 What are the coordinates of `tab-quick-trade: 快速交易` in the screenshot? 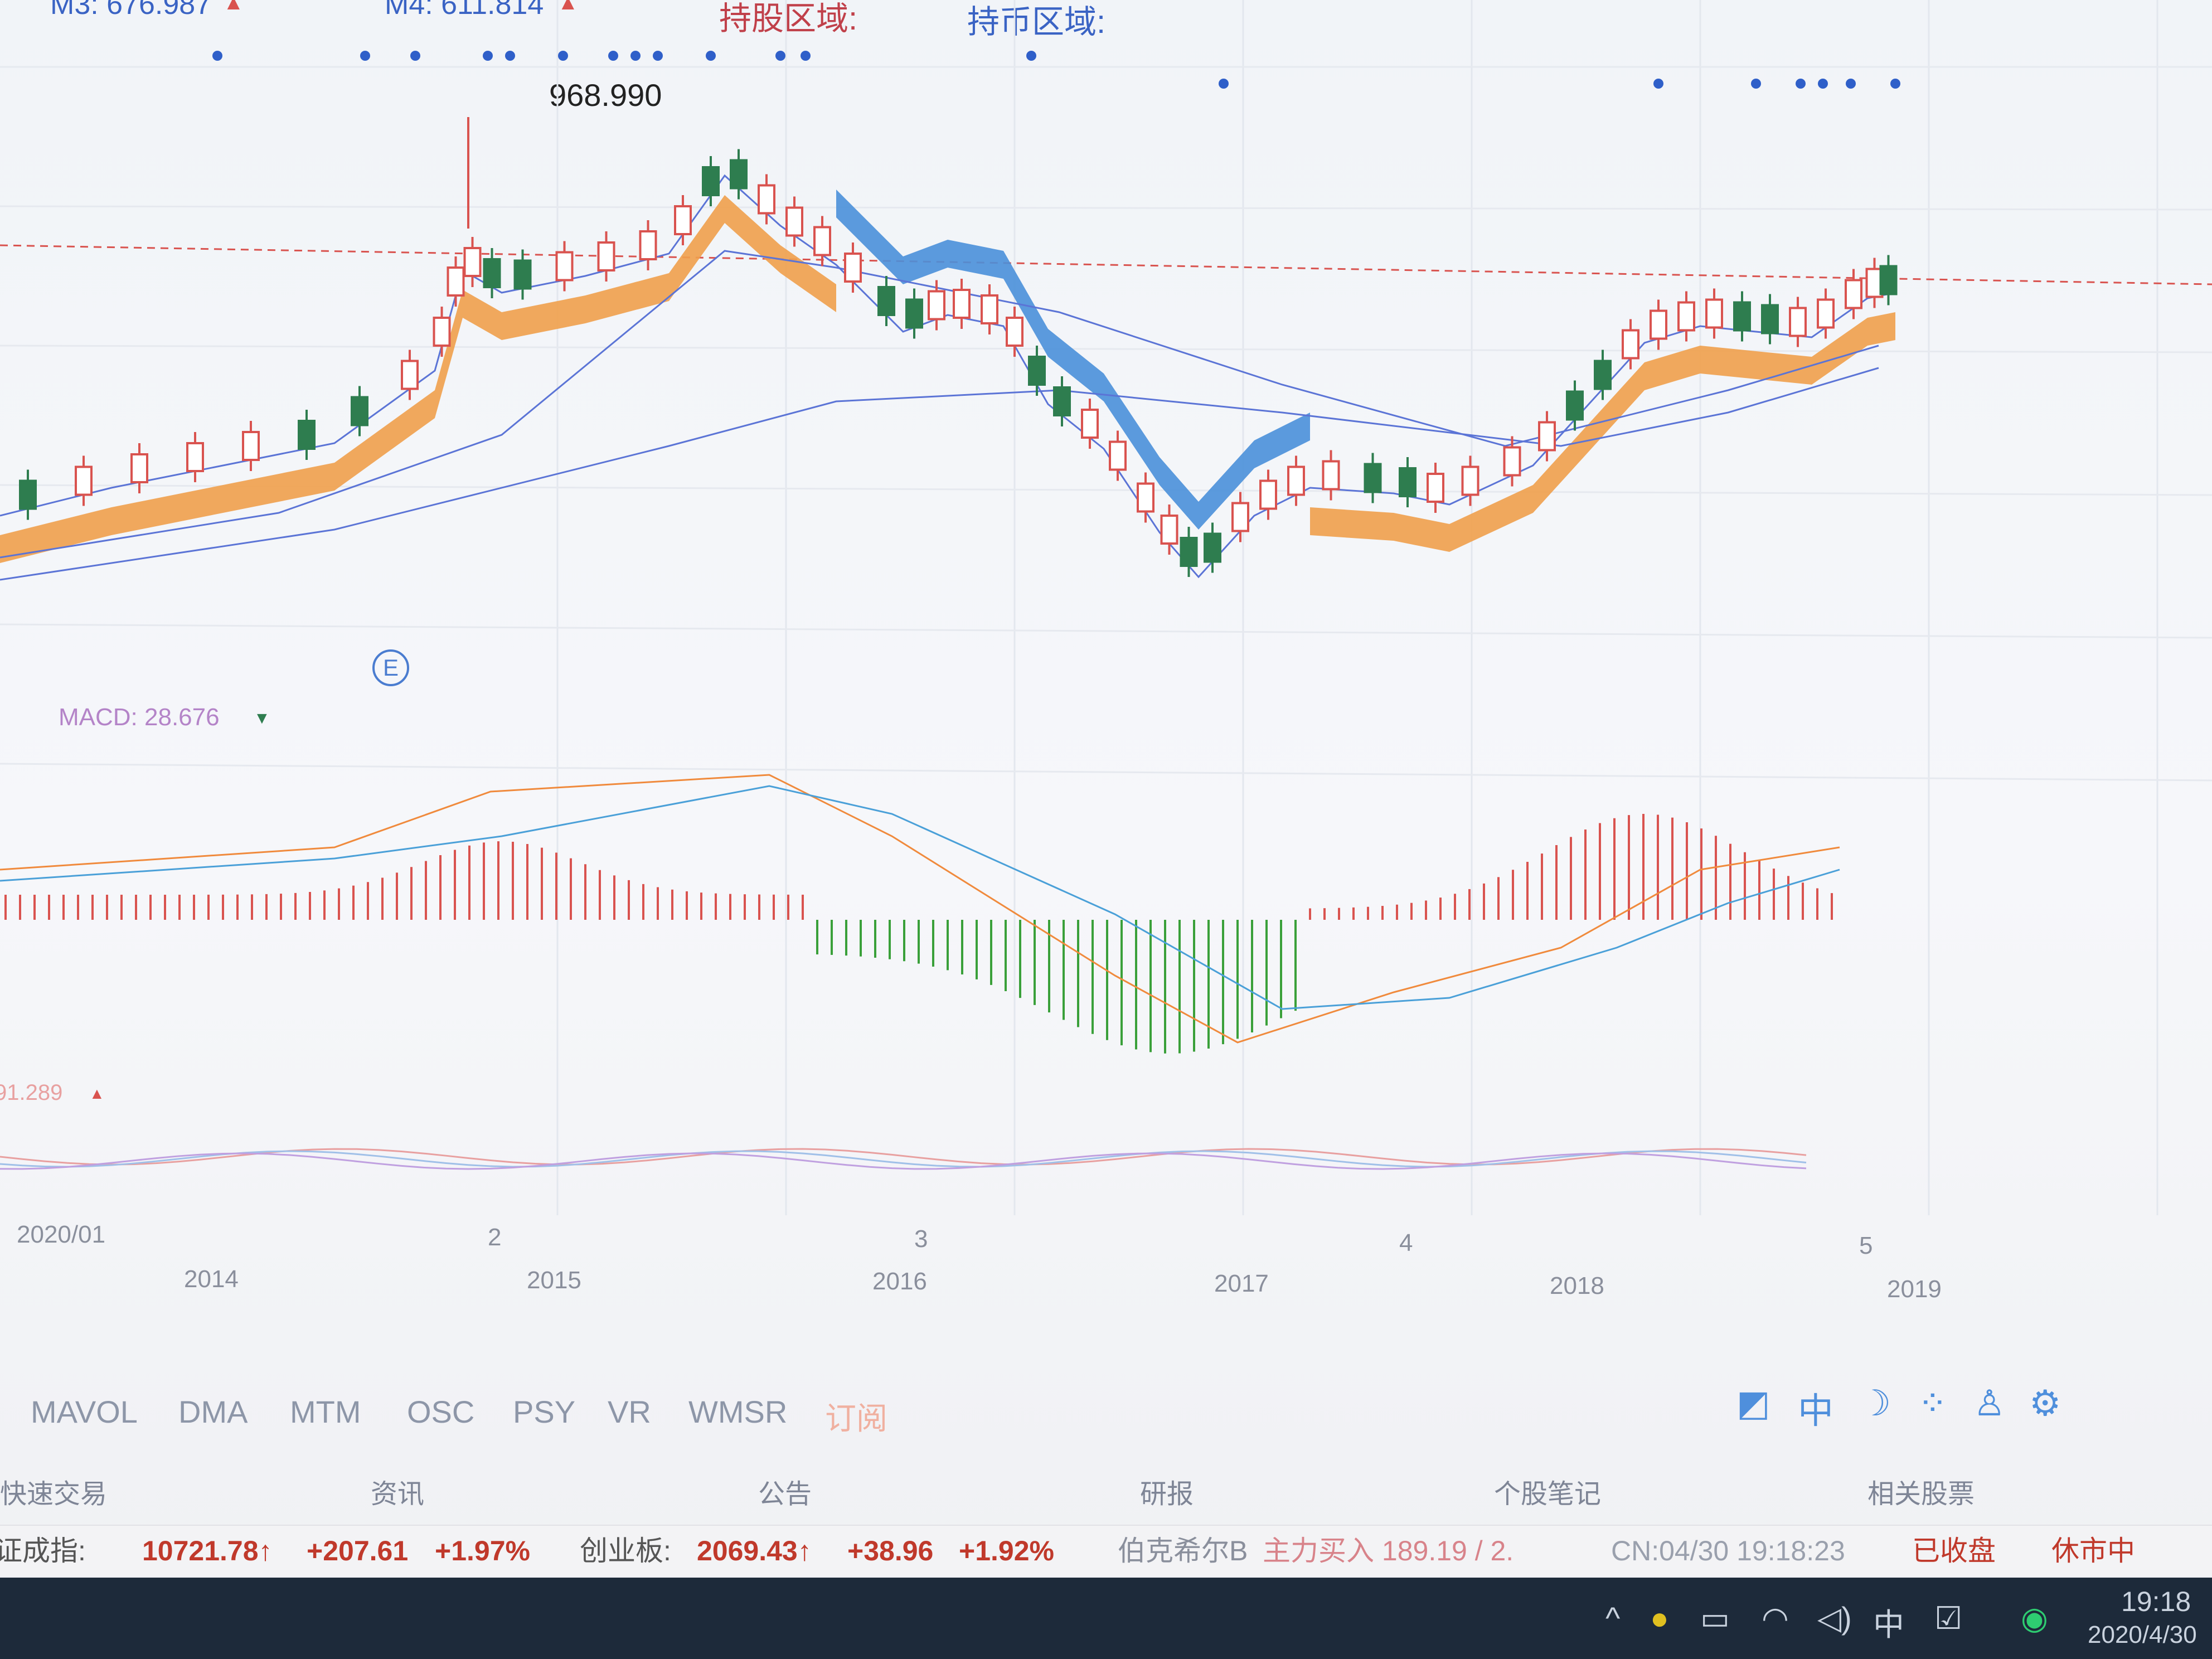 It's located at (53, 1491).